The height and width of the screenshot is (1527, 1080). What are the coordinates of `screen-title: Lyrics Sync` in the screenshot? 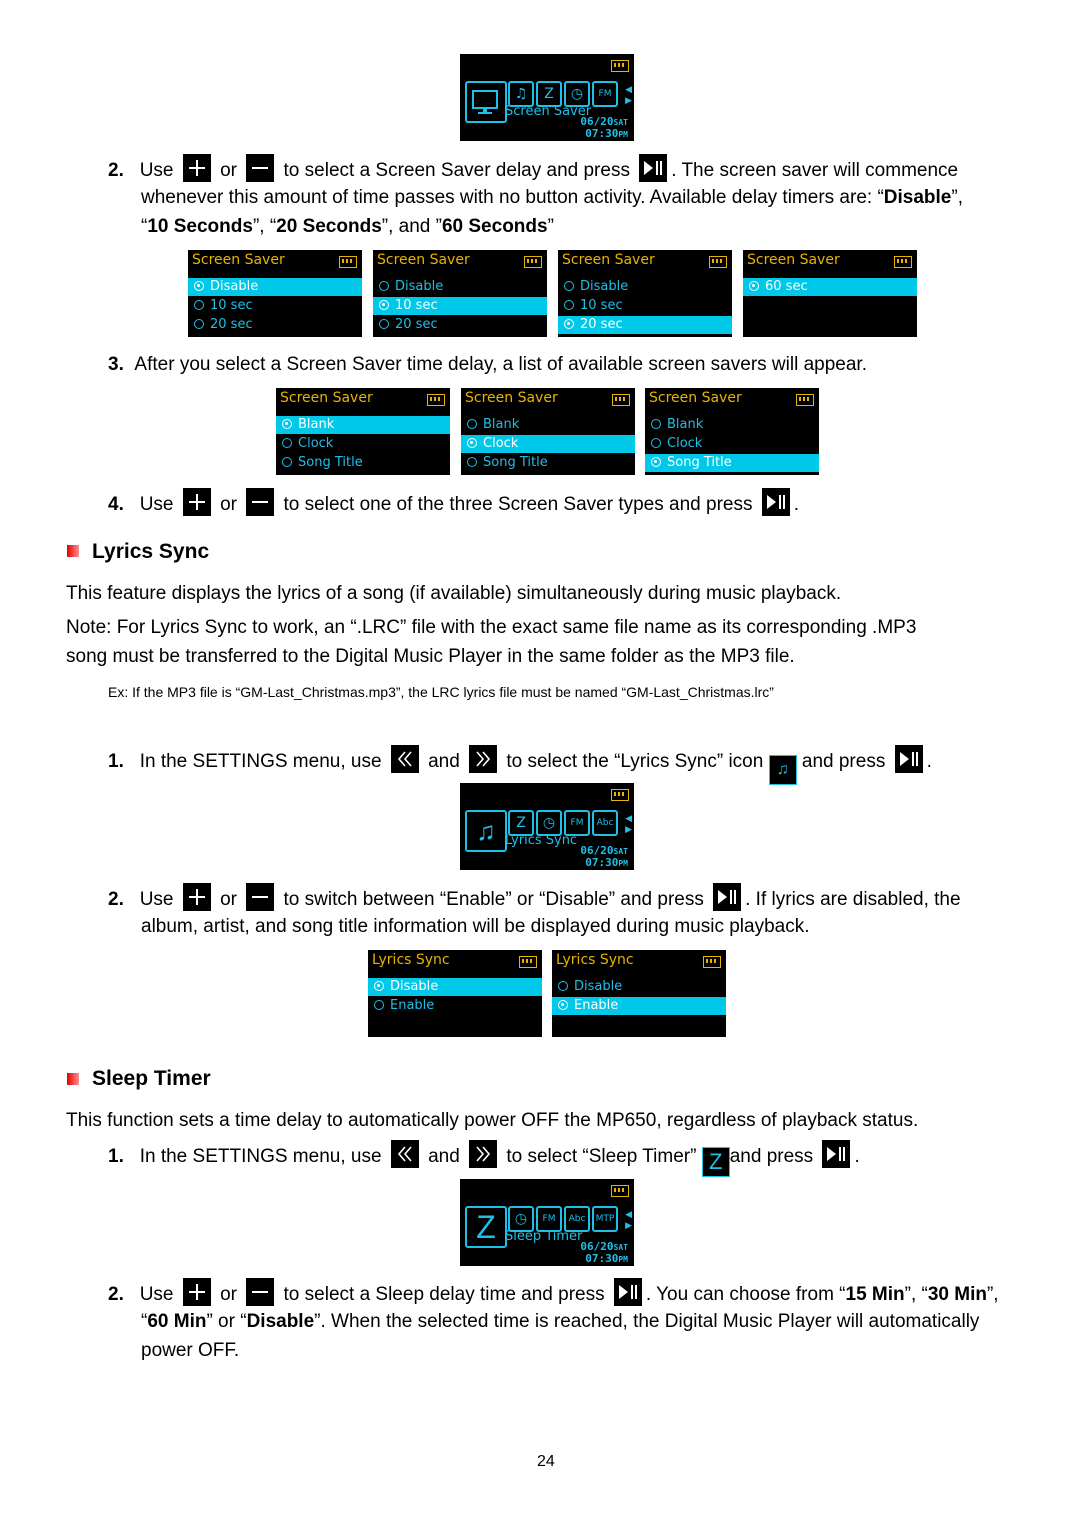 It's located at (595, 960).